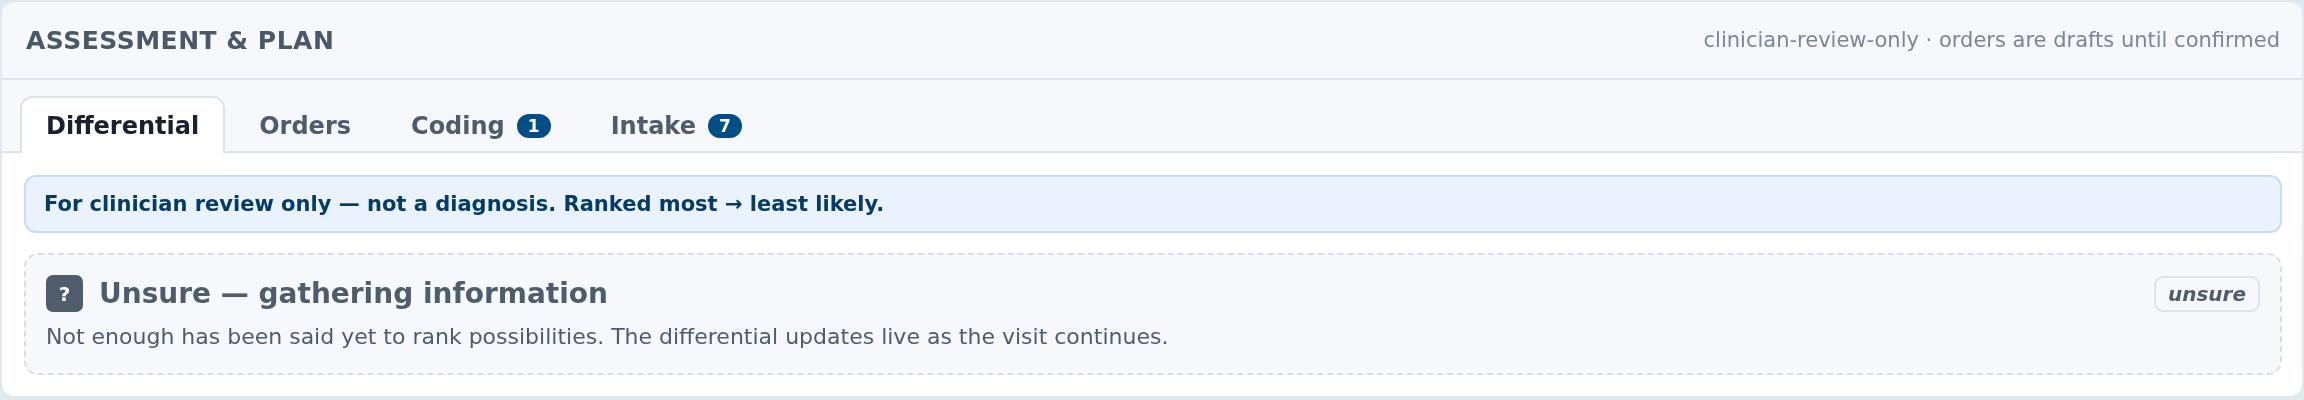  Describe the element at coordinates (1153, 204) in the screenshot. I see `review-banner: For clinician review only — not a diagnosis. Ranked most → least likely.` at that location.